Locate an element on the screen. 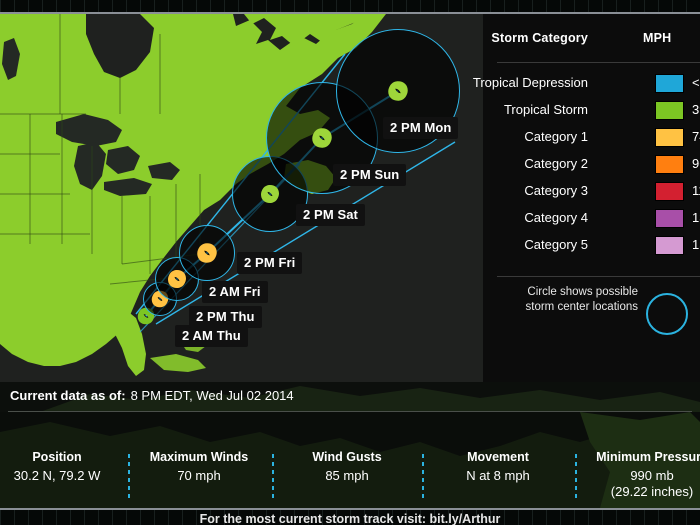 The image size is (700, 525). current-data-label: Current data as of: is located at coordinates (68, 395).